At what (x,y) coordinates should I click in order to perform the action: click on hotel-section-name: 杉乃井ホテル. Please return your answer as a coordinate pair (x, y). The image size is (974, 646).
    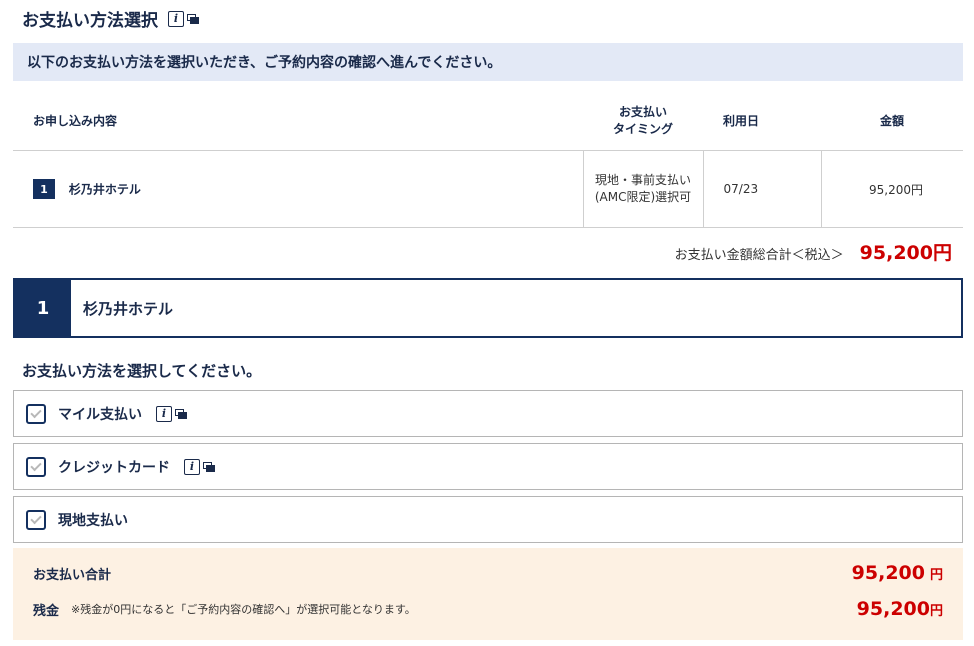
    Looking at the image, I should click on (128, 308).